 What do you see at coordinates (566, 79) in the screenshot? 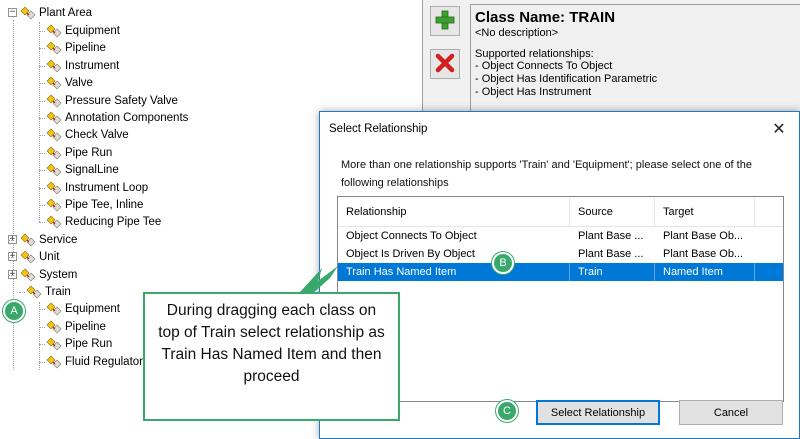
I see `supported-relationship: - Object Has Identification Parametric` at bounding box center [566, 79].